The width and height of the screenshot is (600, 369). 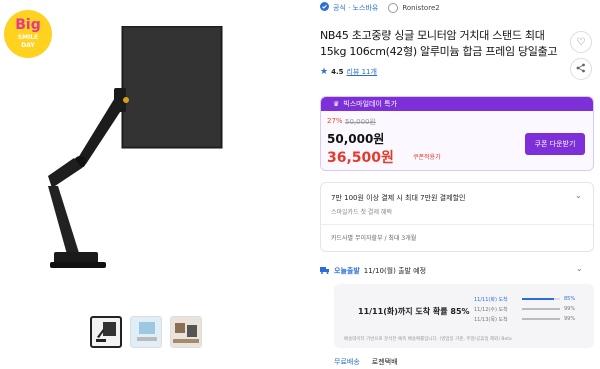 I want to click on arrival-row: 11/13(목) 도착 99%, so click(x=531, y=319).